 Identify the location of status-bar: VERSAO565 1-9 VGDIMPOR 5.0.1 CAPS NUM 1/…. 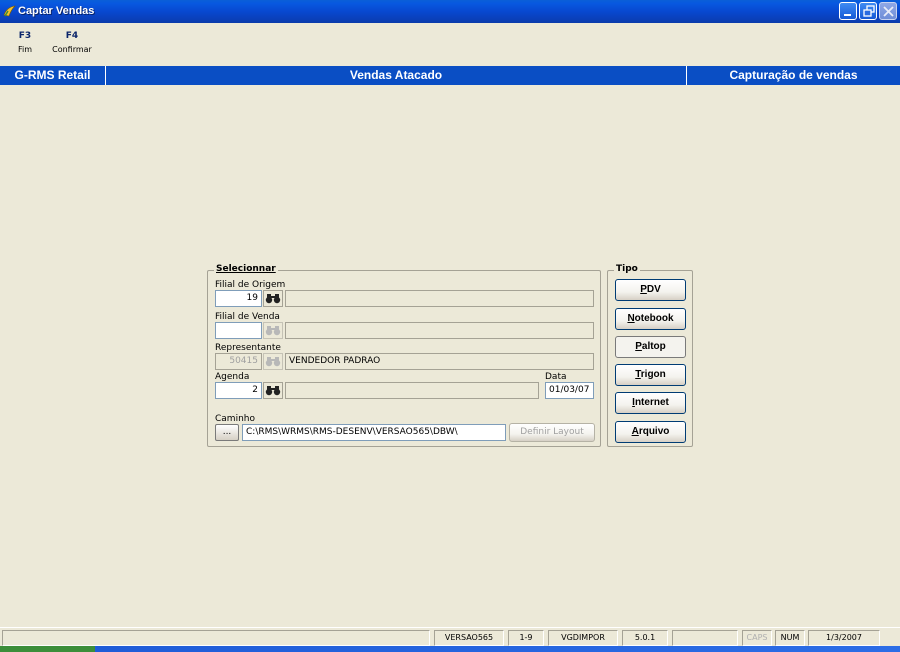
(450, 636).